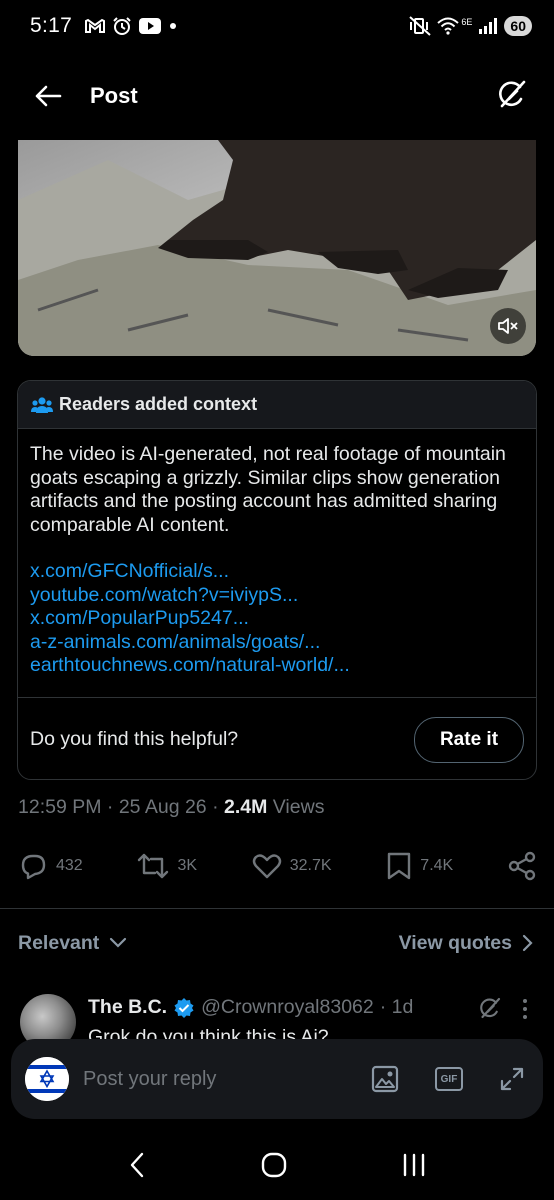 The image size is (554, 1200). I want to click on israel-flag-icon, so click(47, 1079).